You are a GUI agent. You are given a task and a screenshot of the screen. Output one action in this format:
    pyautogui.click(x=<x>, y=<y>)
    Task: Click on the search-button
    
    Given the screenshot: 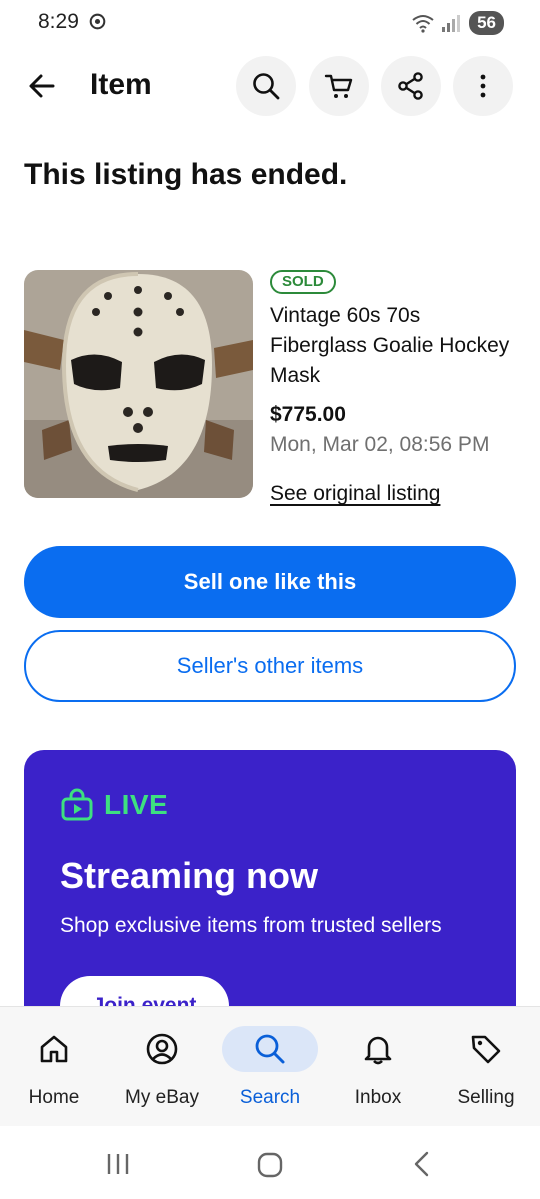 What is the action you would take?
    pyautogui.click(x=266, y=86)
    